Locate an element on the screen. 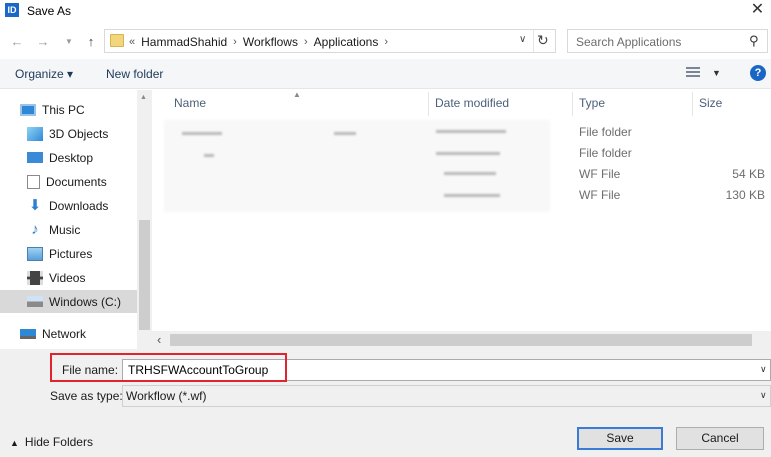  nav-item-label: Videos is located at coordinates (67, 277).